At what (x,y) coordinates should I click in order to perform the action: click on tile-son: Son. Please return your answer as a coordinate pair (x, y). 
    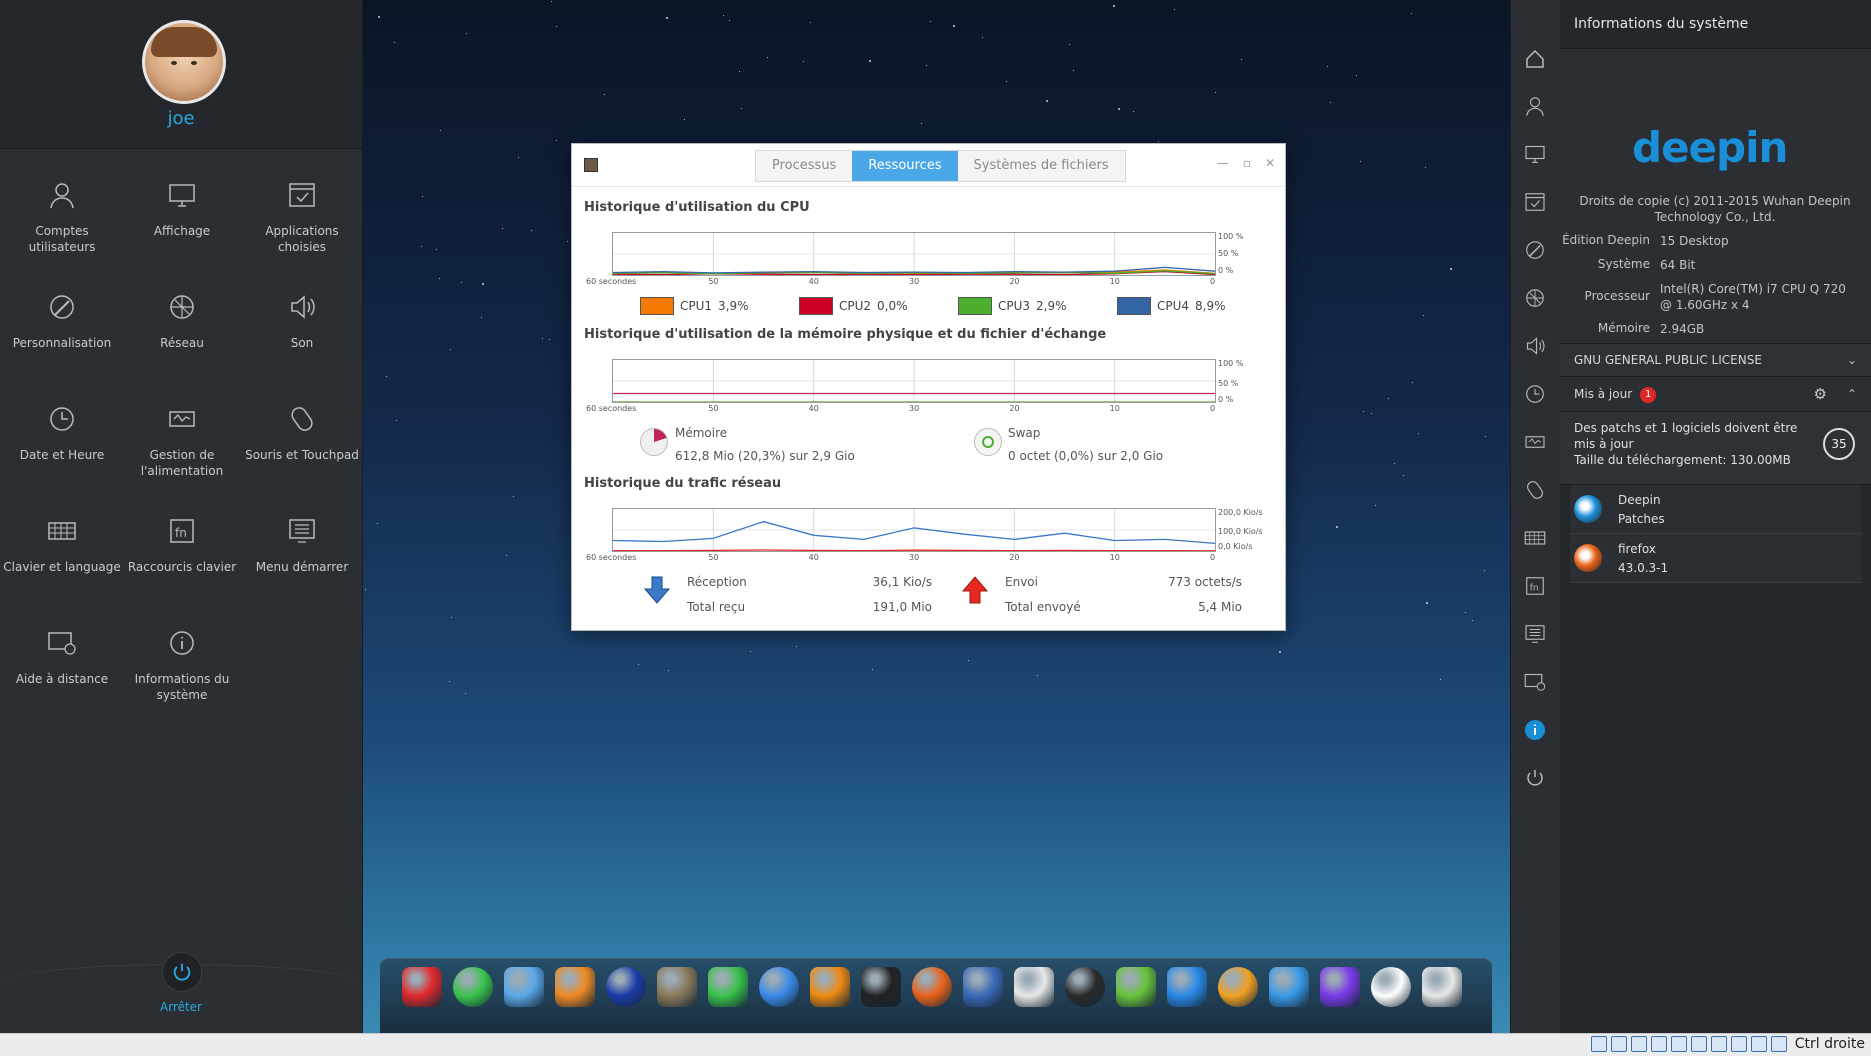
    Looking at the image, I should click on (302, 321).